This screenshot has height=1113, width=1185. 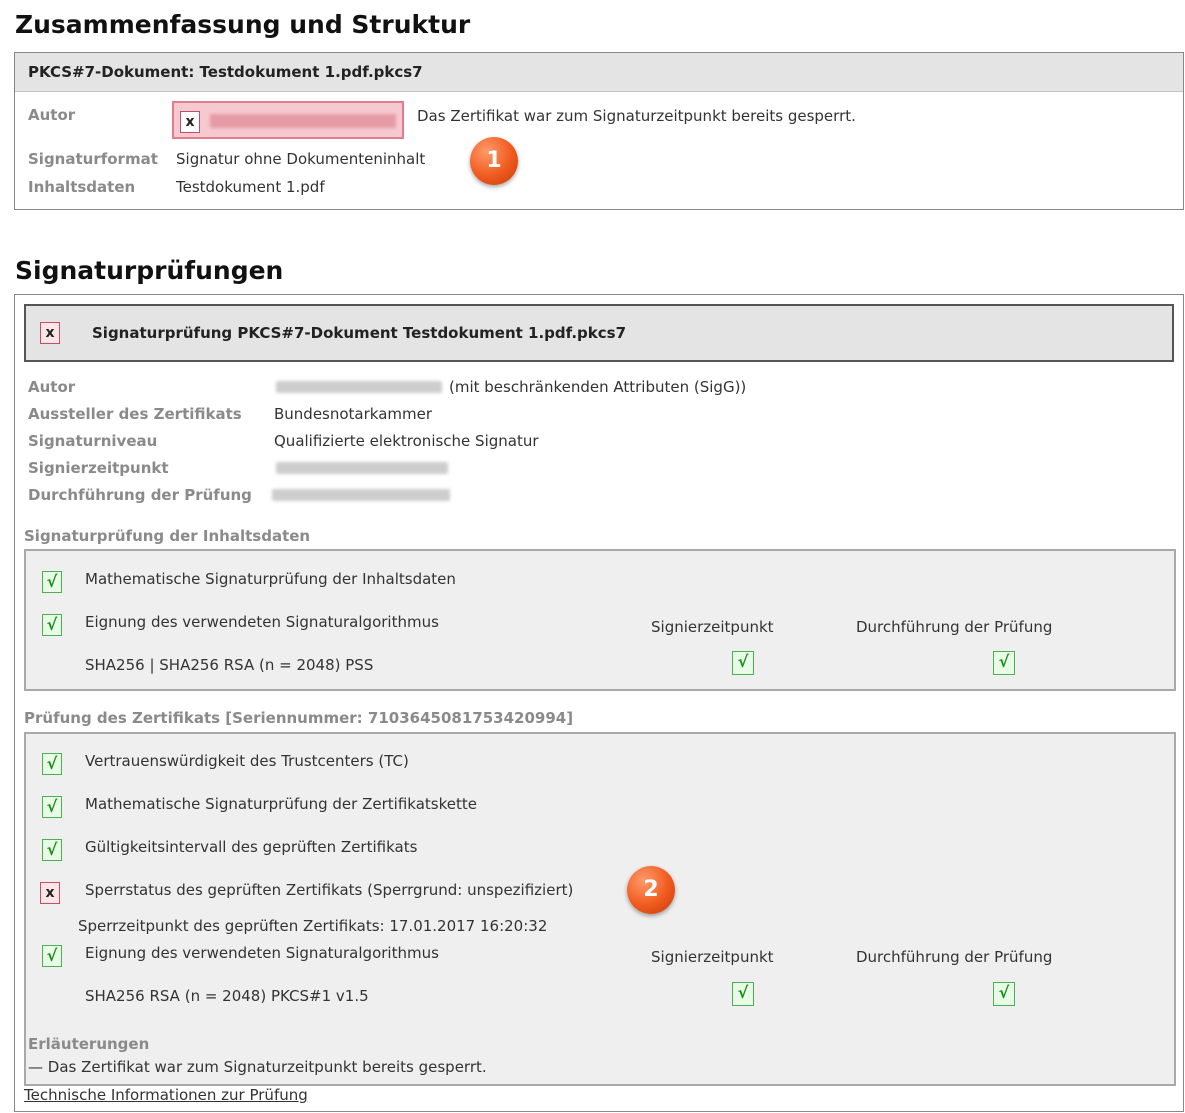 I want to click on autor-name-redacted, so click(x=359, y=387).